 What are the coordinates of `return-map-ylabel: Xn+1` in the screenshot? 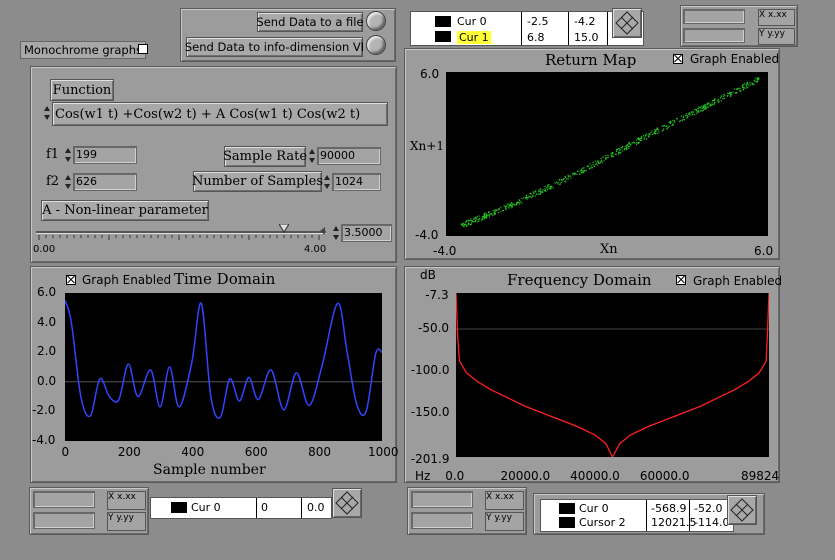 It's located at (427, 146).